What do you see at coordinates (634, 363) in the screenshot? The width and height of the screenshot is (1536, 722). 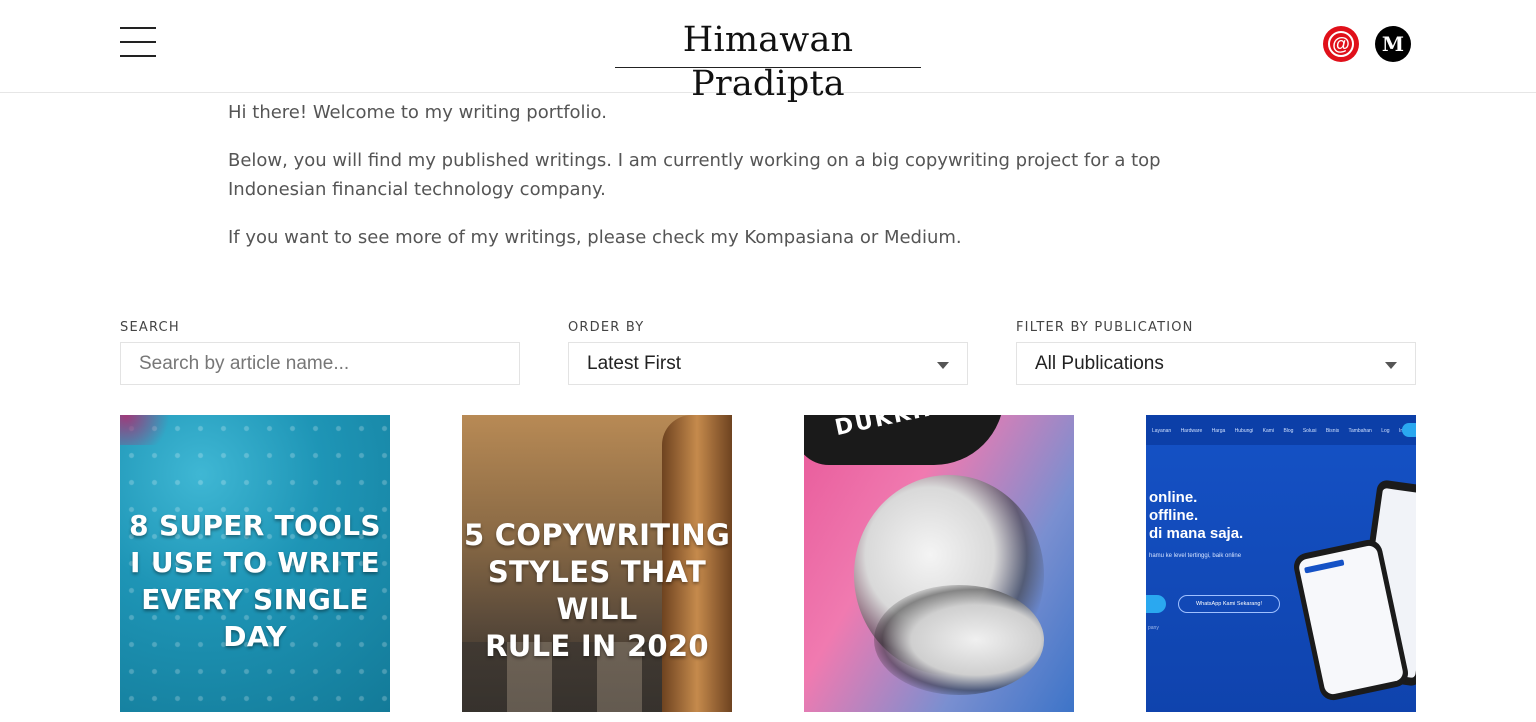 I see `order-by-value: Latest First` at bounding box center [634, 363].